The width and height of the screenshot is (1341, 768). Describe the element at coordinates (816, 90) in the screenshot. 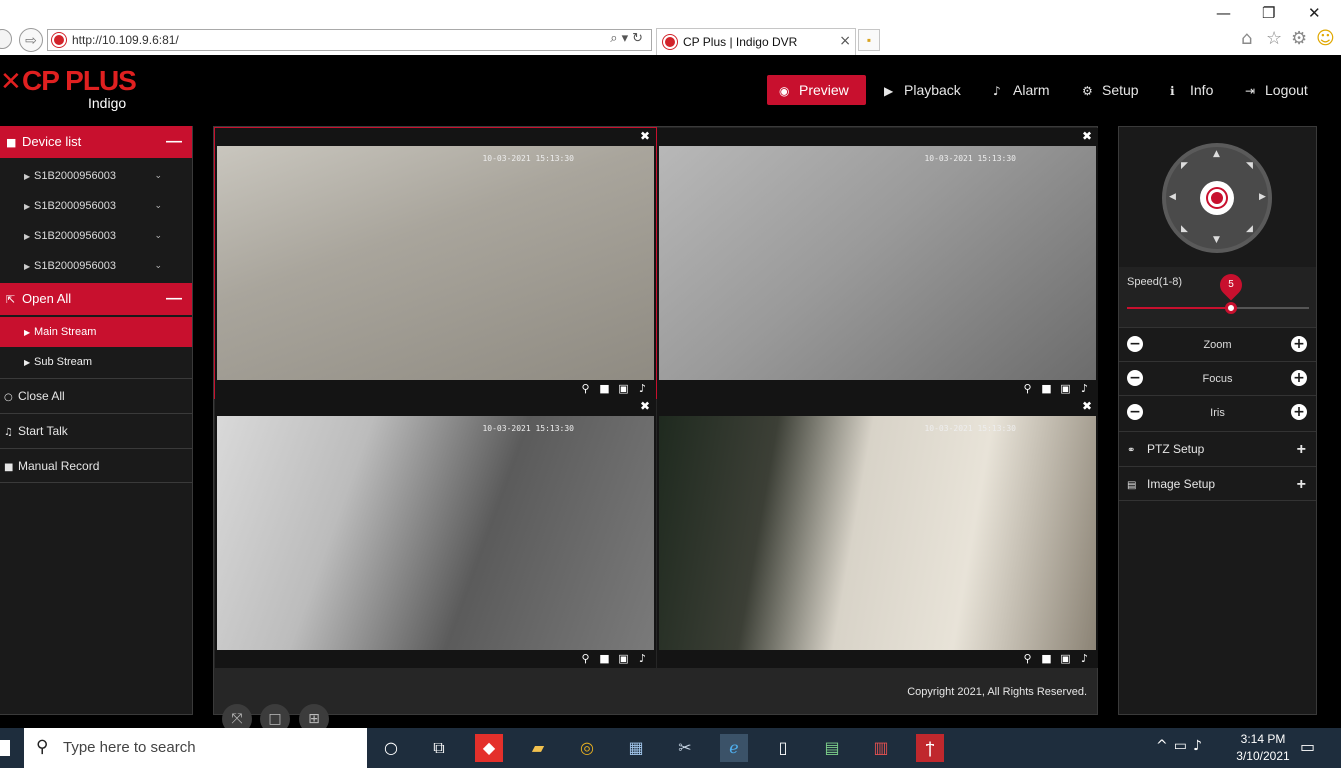

I see `nav-preview: ◉ Preview` at that location.